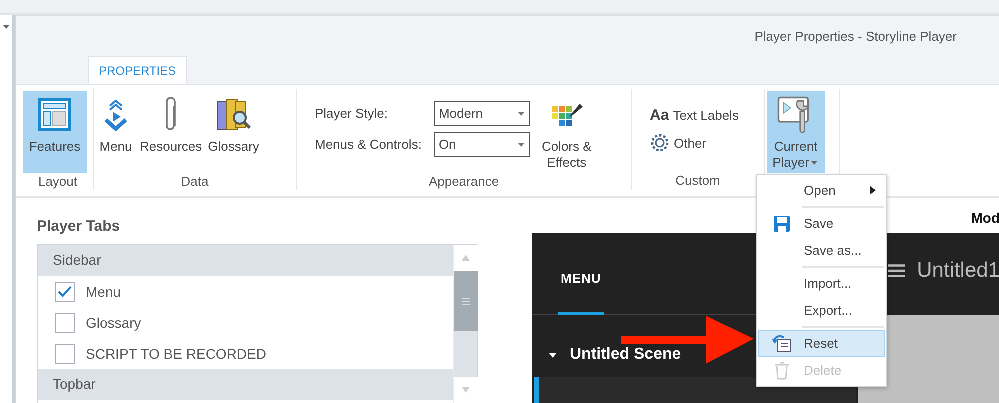 This screenshot has width=999, height=403. I want to click on ribbon-button: Features, so click(55, 132).